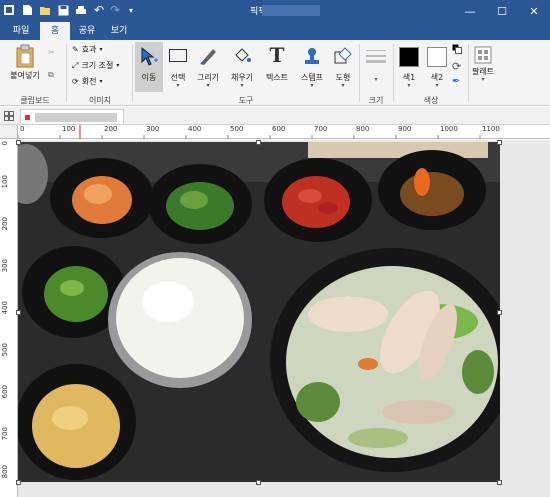 The height and width of the screenshot is (497, 550). I want to click on title-bar: ↶ ↷ ▾ 픽픽 - — ☐ ✕, so click(275, 11).